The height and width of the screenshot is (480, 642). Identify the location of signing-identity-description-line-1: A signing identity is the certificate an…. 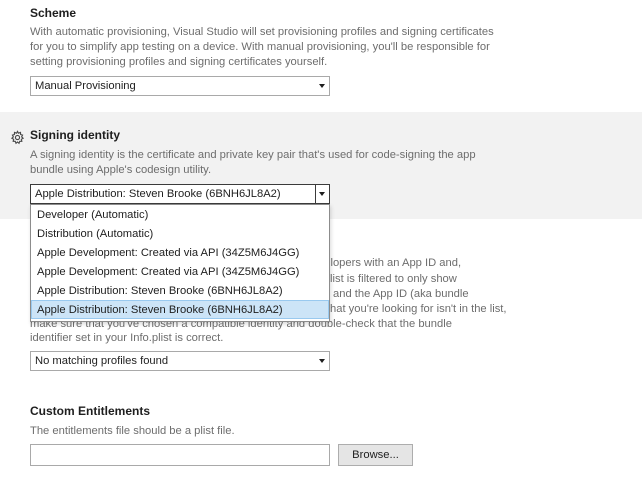
(253, 155).